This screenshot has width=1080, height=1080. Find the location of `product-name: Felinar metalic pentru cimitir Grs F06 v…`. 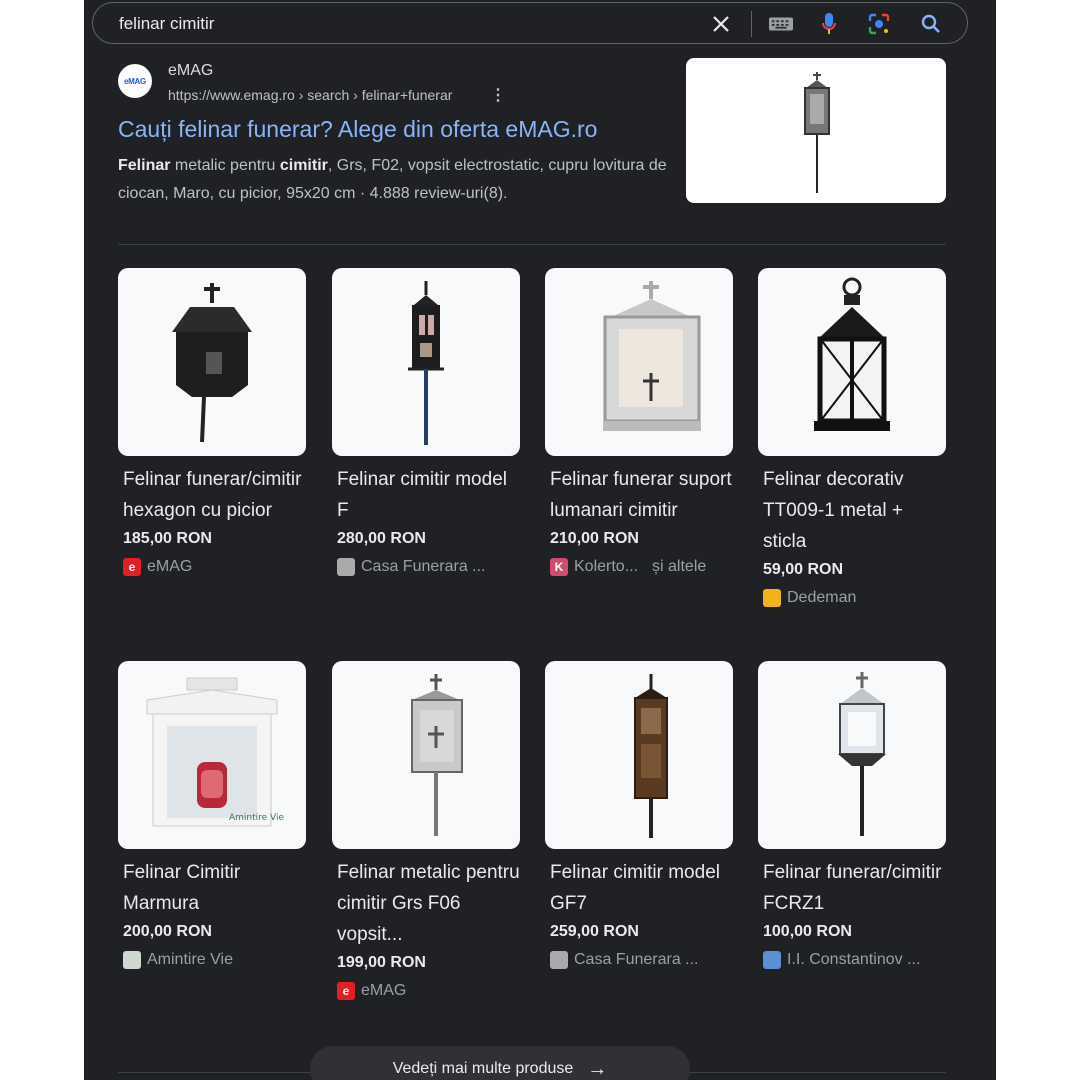

product-name: Felinar metalic pentru cimitir Grs F06 v… is located at coordinates (429, 903).